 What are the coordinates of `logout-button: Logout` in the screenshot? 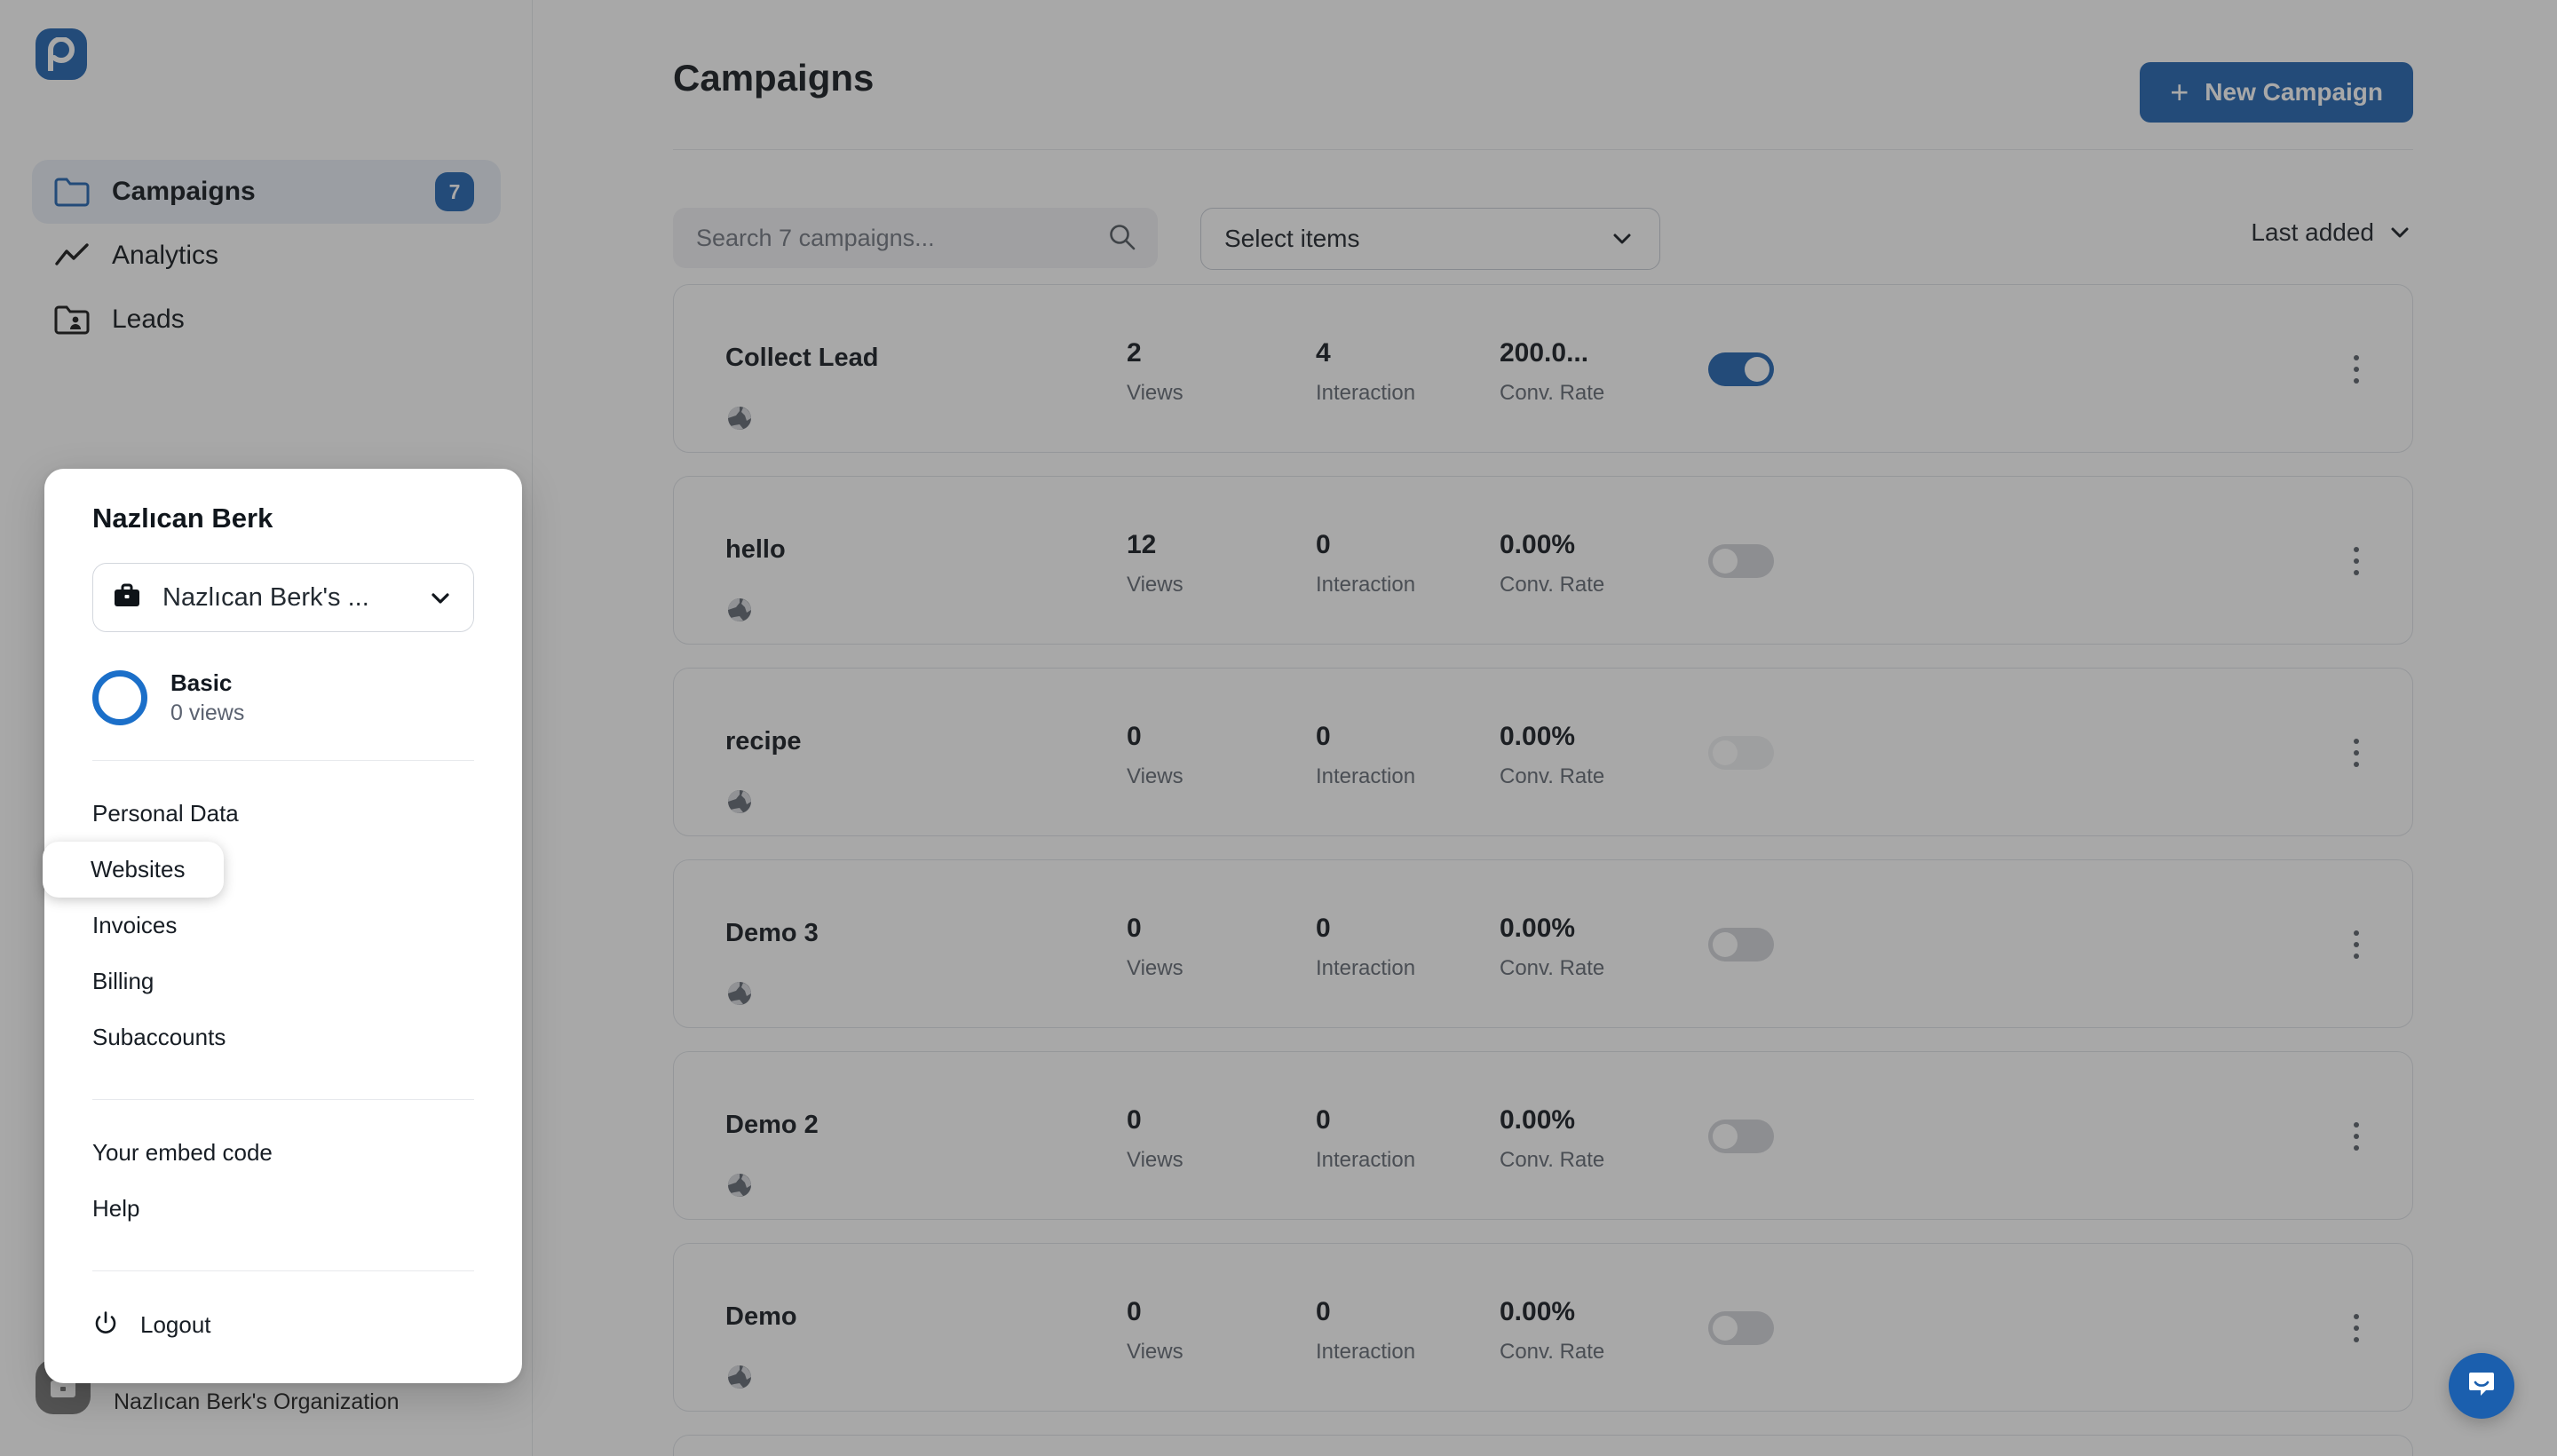 It's located at (283, 1324).